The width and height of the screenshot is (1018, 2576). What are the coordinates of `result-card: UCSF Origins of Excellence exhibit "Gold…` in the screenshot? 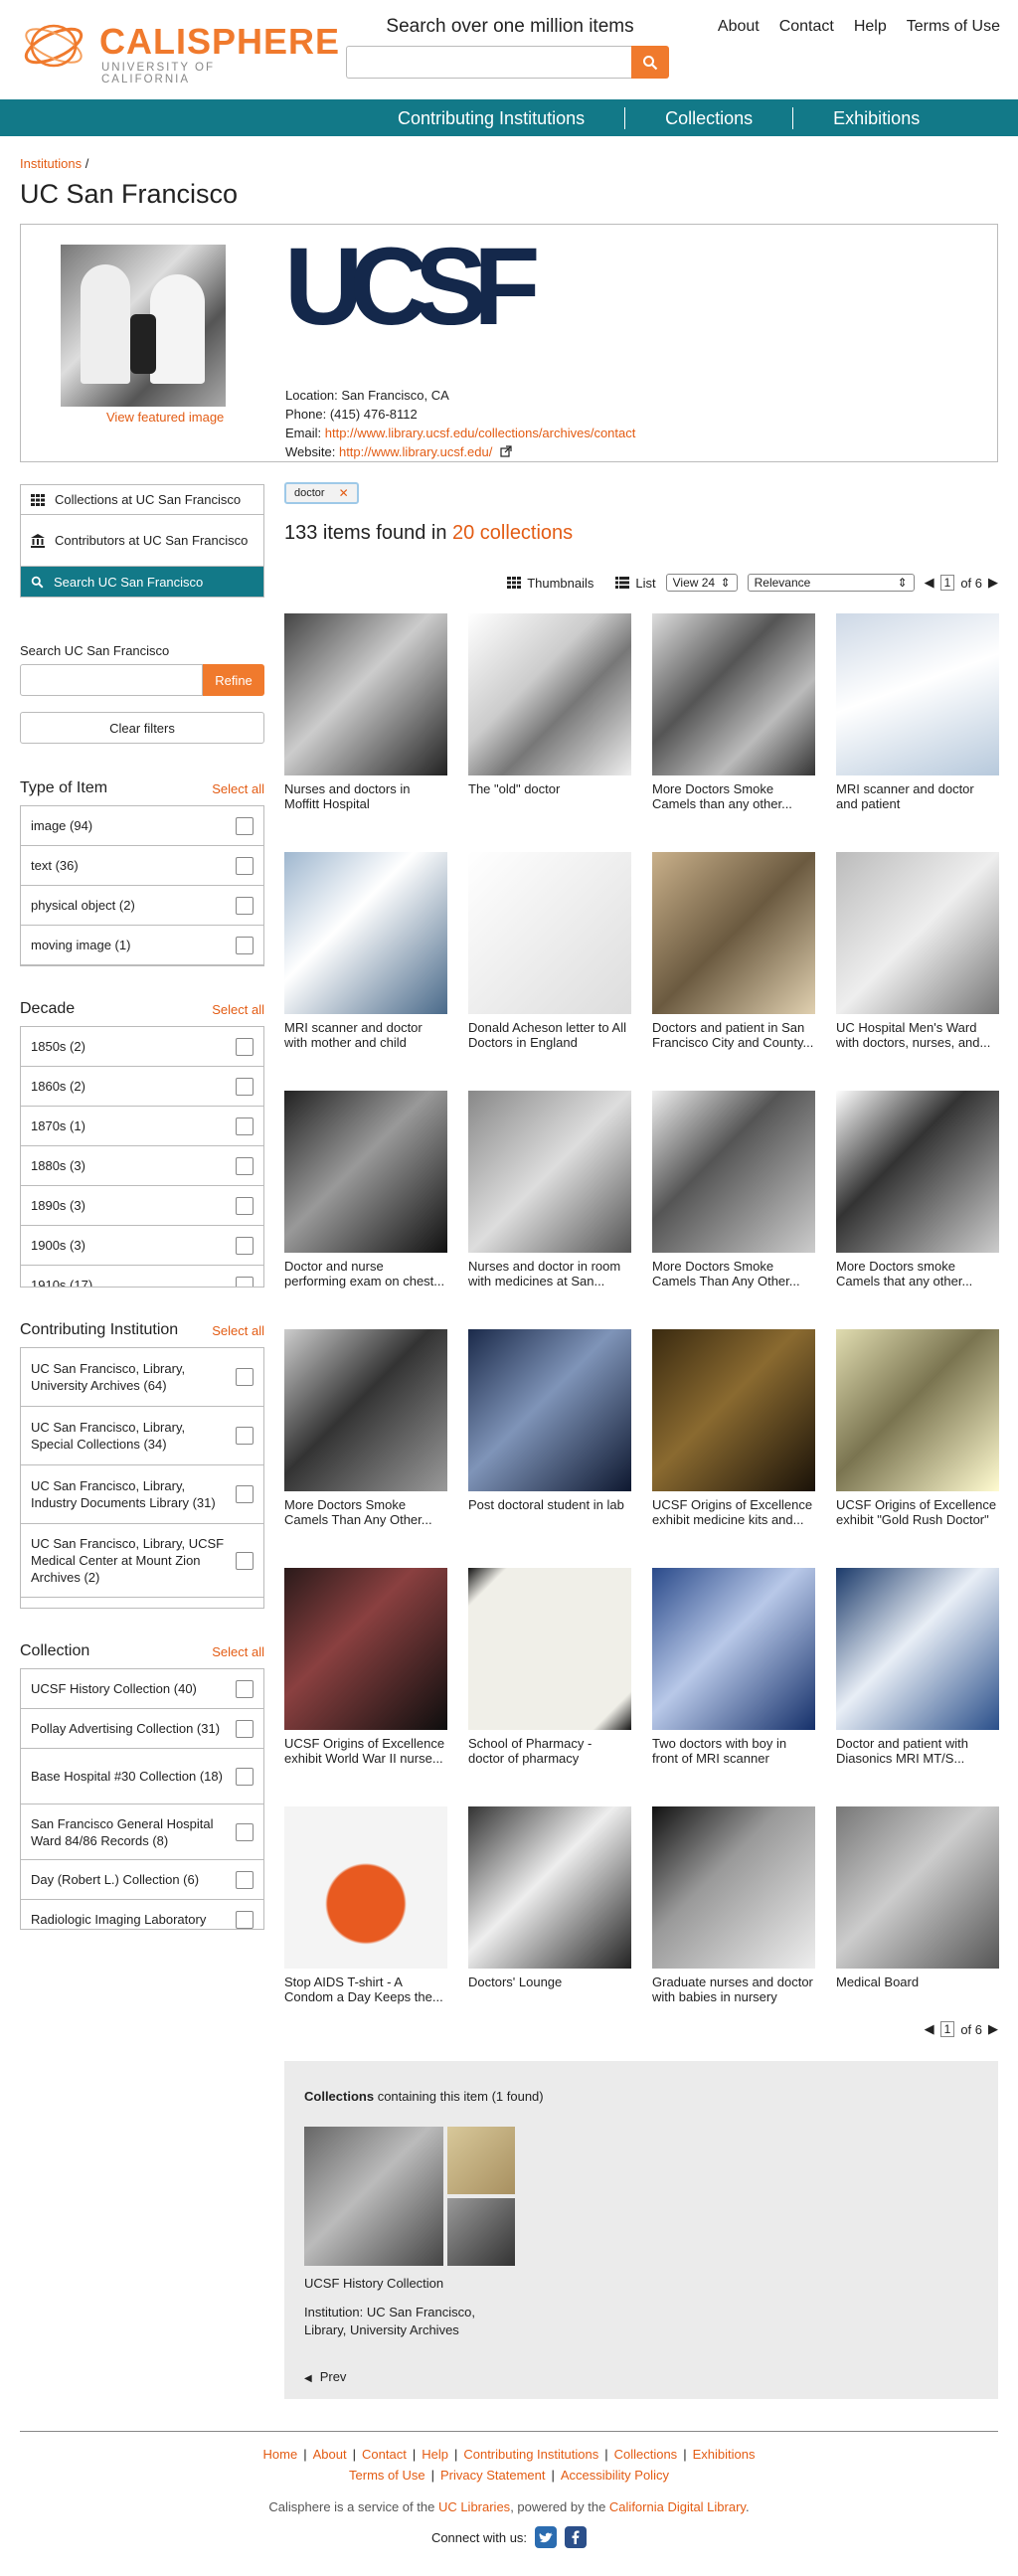 It's located at (917, 1428).